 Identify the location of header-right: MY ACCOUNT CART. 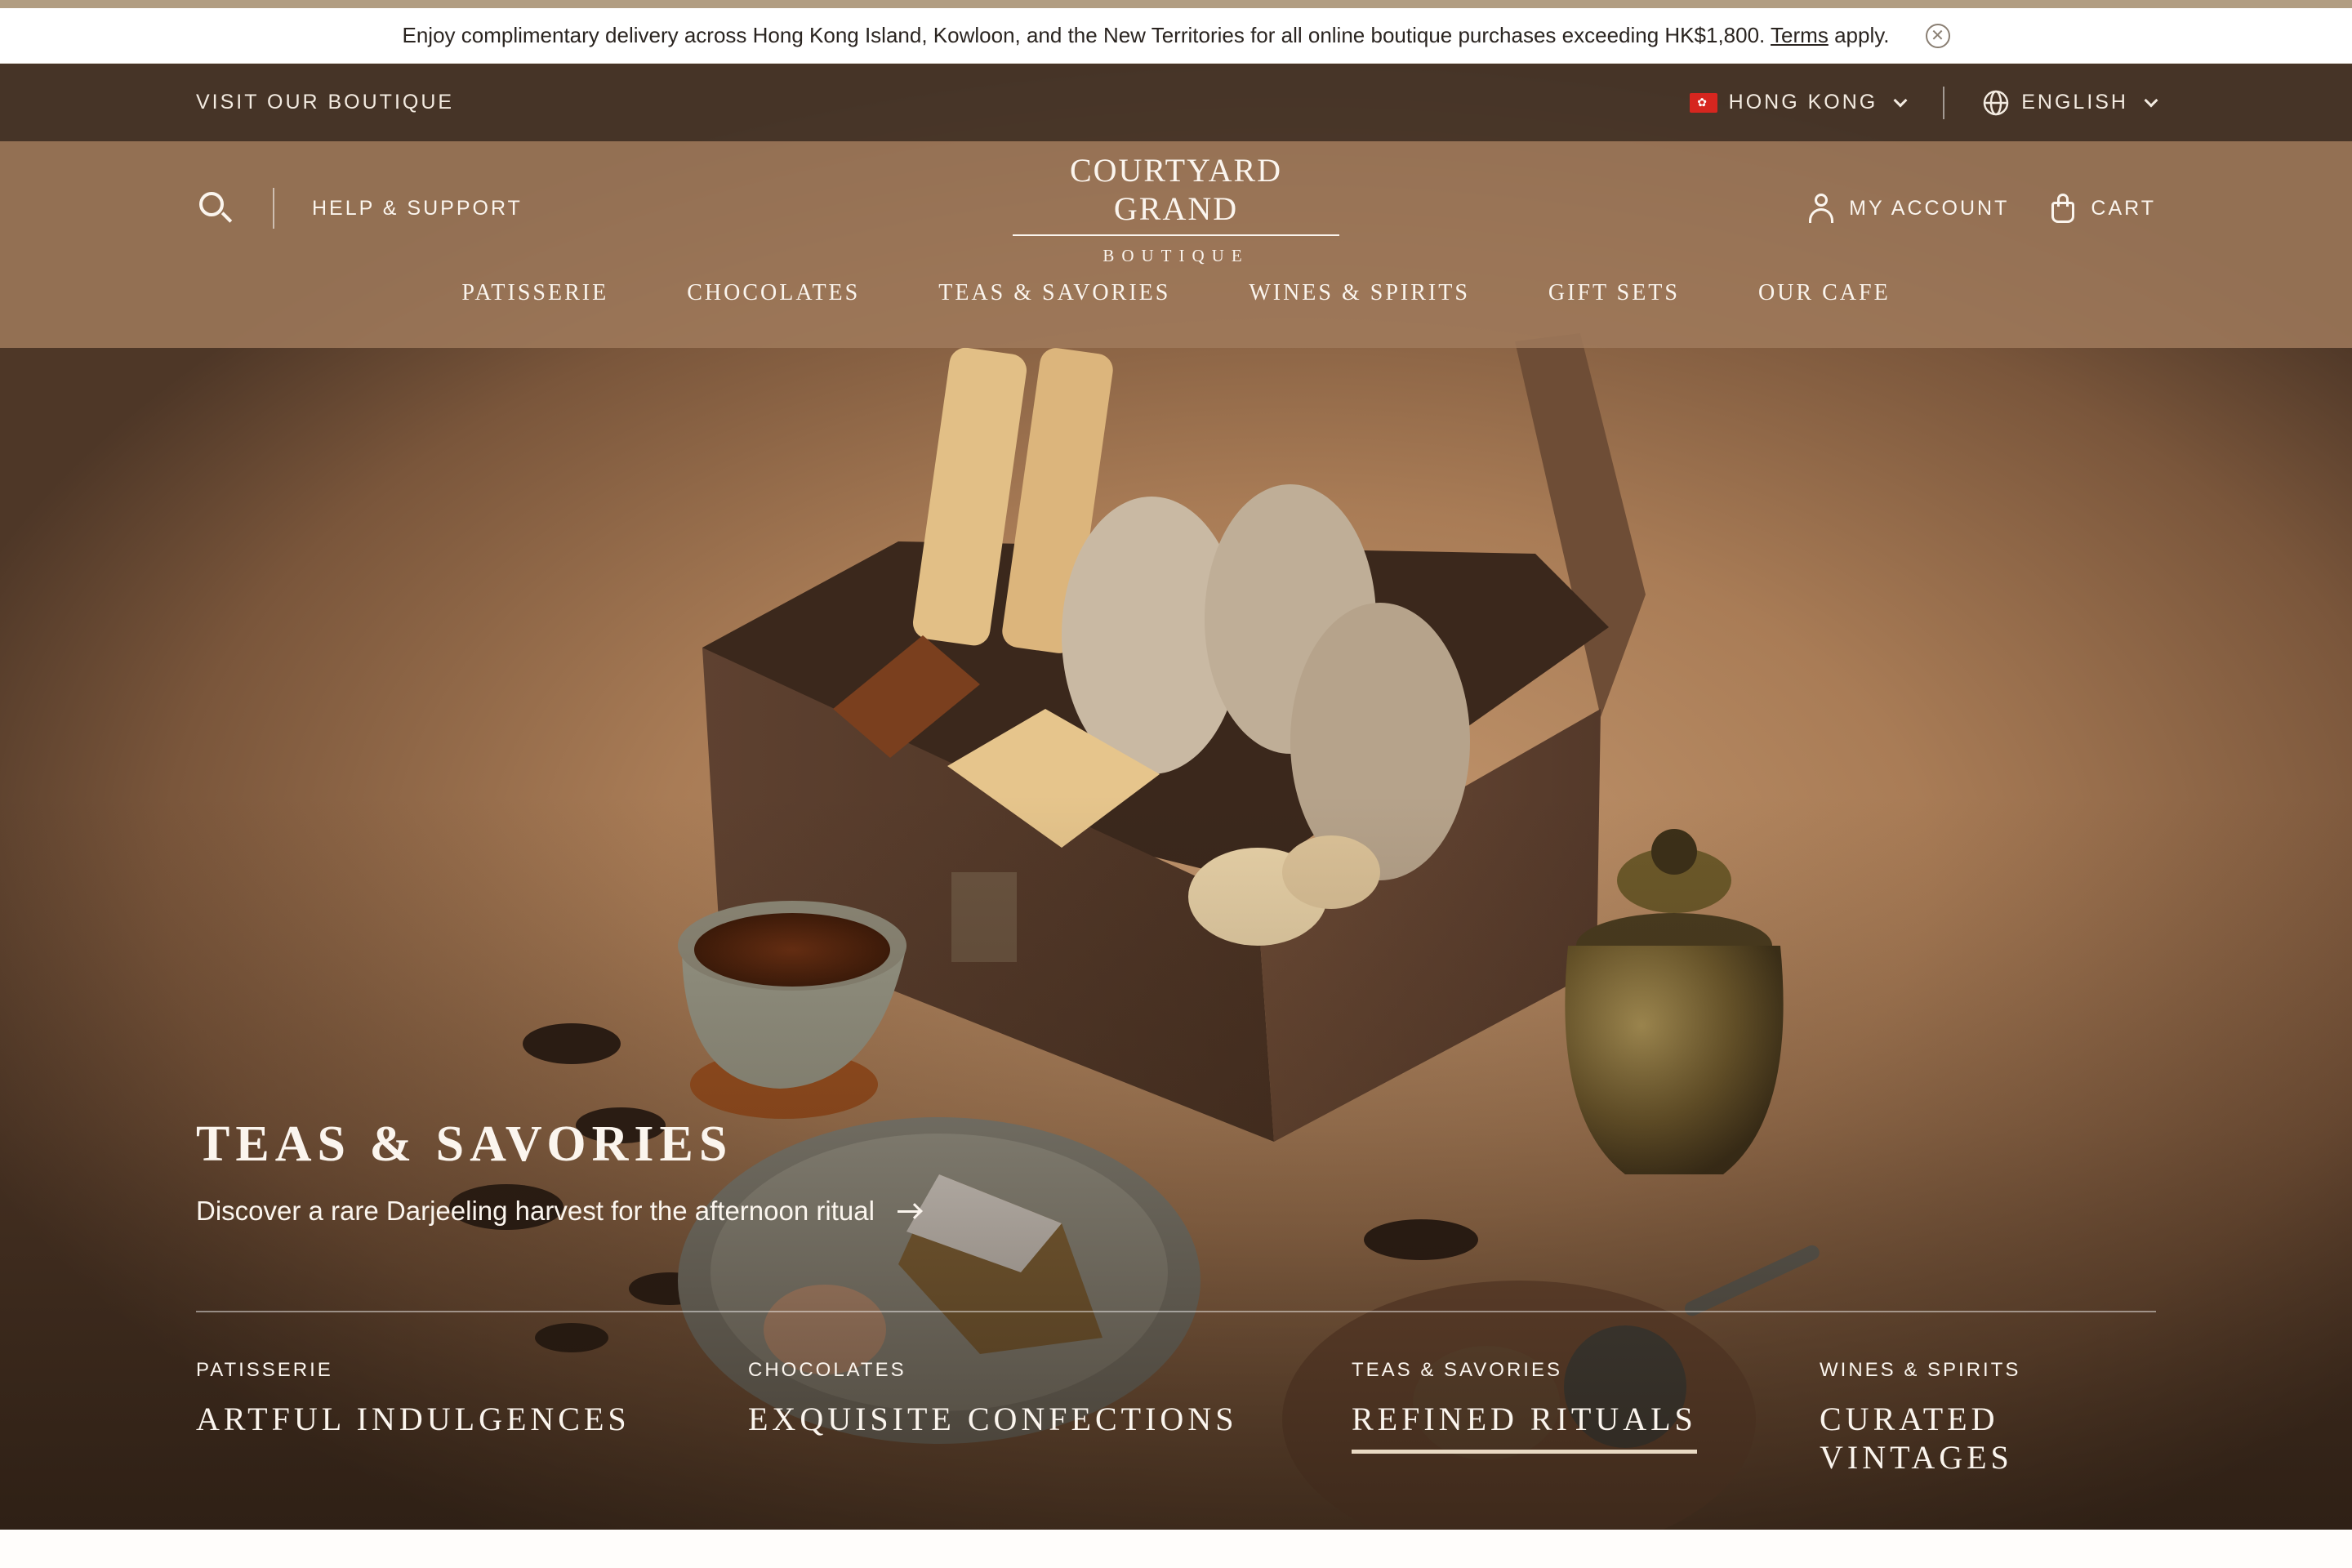
(1982, 208).